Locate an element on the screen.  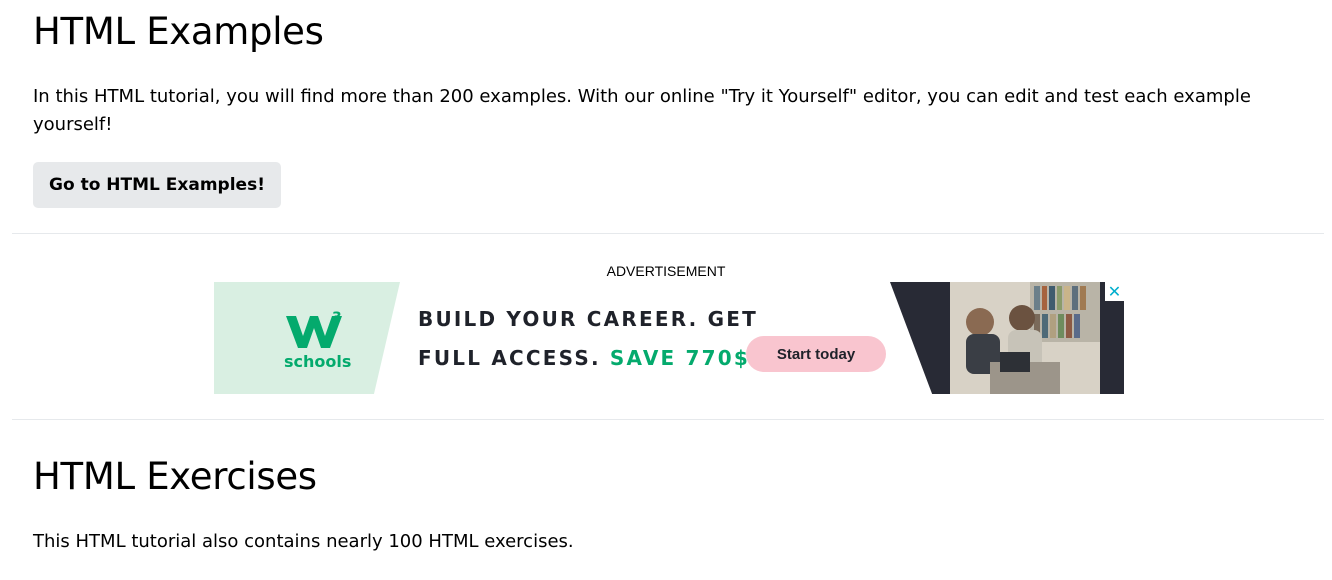
ad-headline-text: FULL ACCESS. is located at coordinates (514, 358).